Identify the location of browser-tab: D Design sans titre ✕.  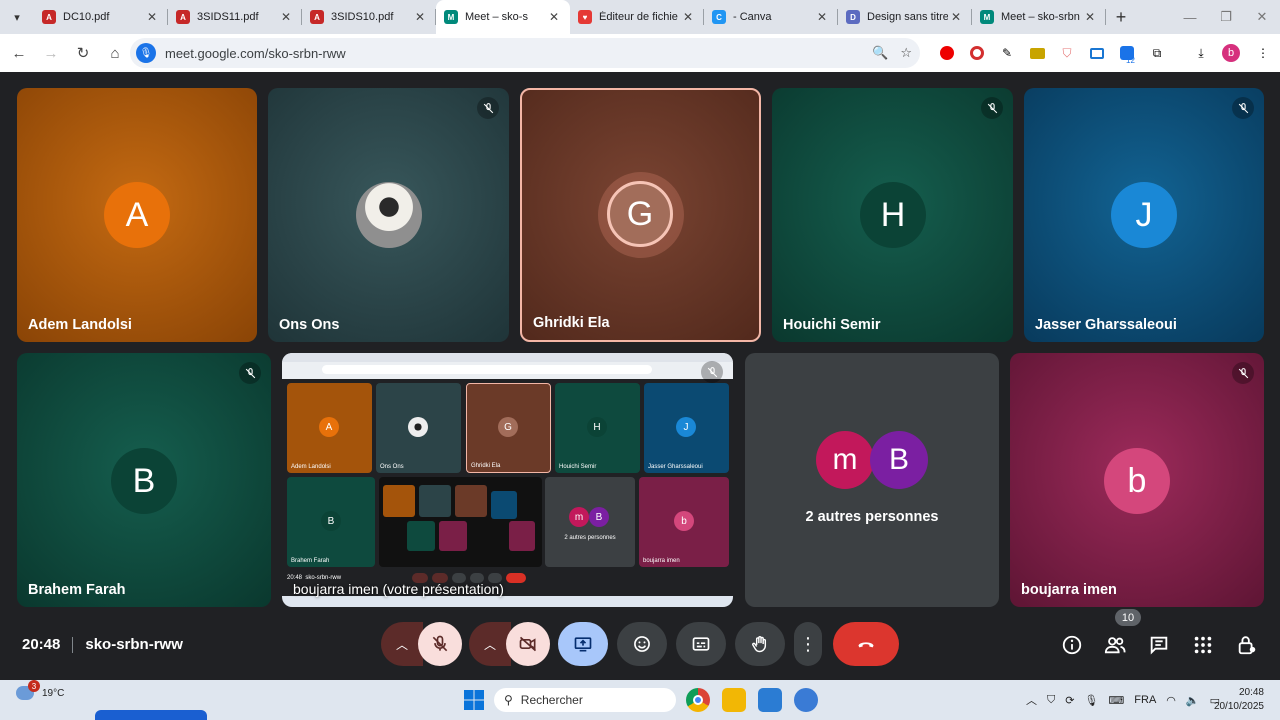
(905, 17).